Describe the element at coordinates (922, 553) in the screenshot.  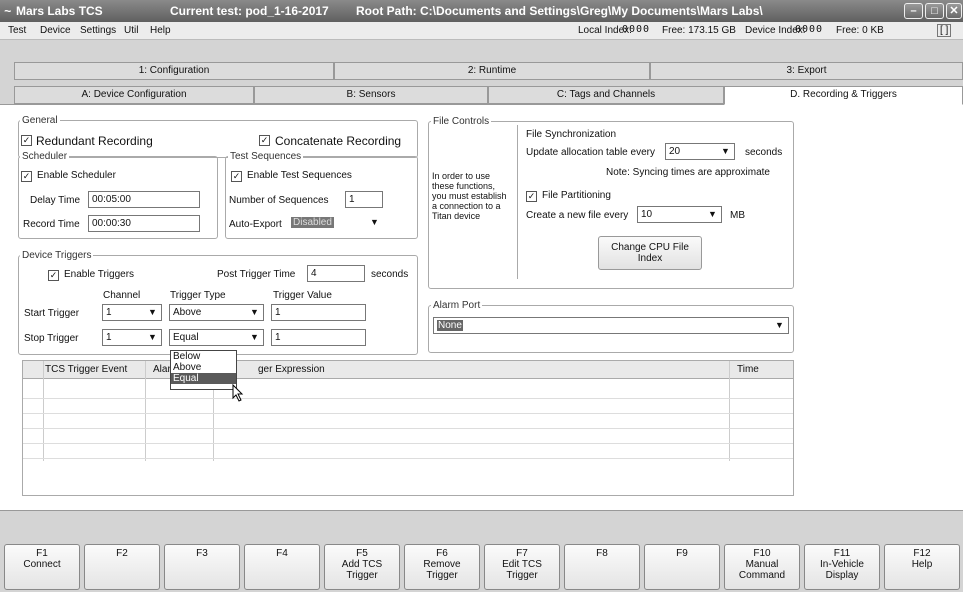
I see `fkey-label: F12` at that location.